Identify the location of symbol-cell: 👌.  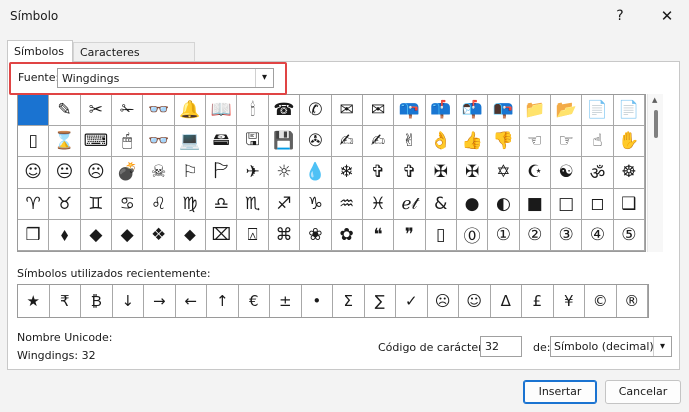
(441, 142).